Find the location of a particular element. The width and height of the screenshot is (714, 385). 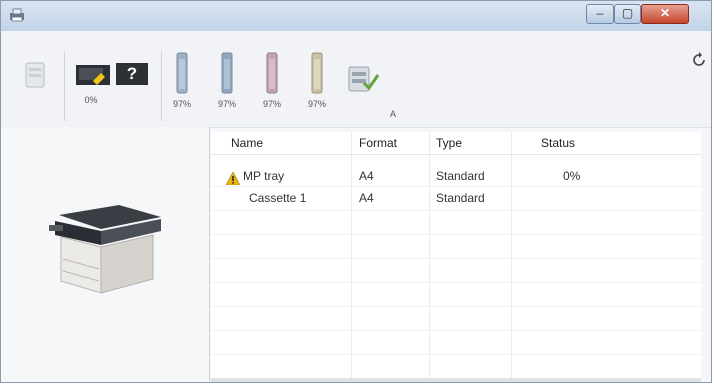

column-header-type: Type is located at coordinates (449, 143).